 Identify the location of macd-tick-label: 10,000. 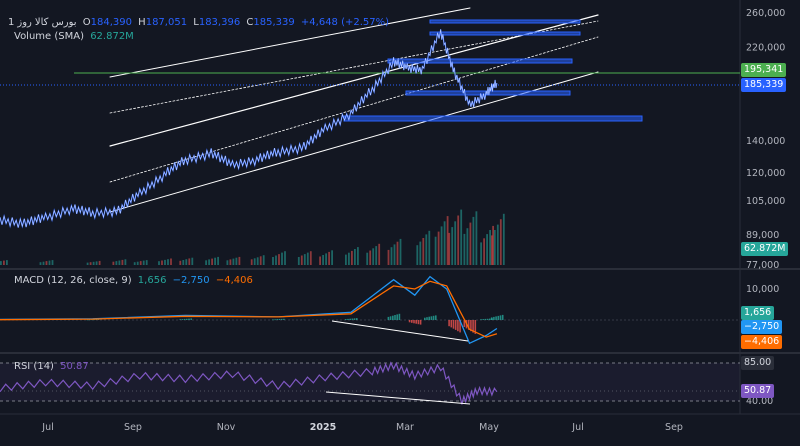
(762, 289).